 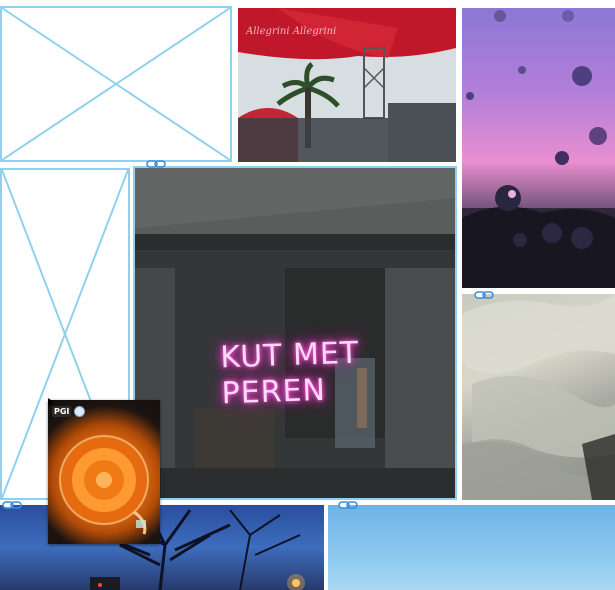 I want to click on play-triangle-icon, so click(x=51, y=402).